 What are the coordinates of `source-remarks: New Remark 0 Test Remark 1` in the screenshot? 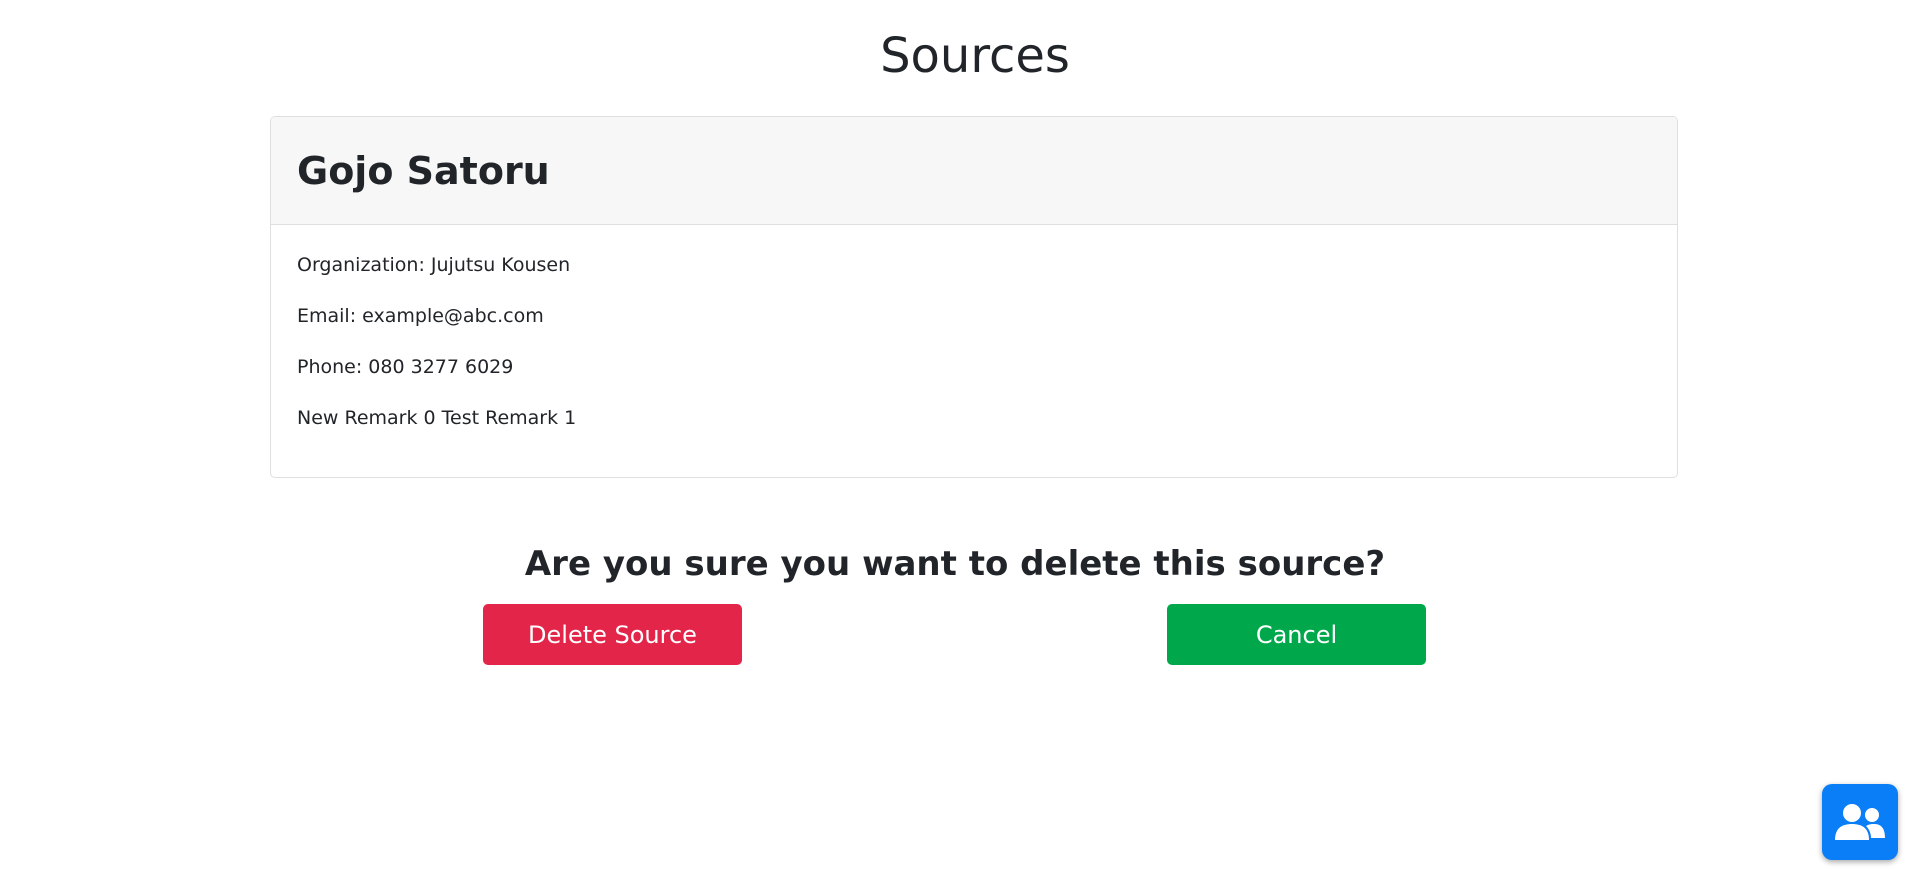 It's located at (437, 418).